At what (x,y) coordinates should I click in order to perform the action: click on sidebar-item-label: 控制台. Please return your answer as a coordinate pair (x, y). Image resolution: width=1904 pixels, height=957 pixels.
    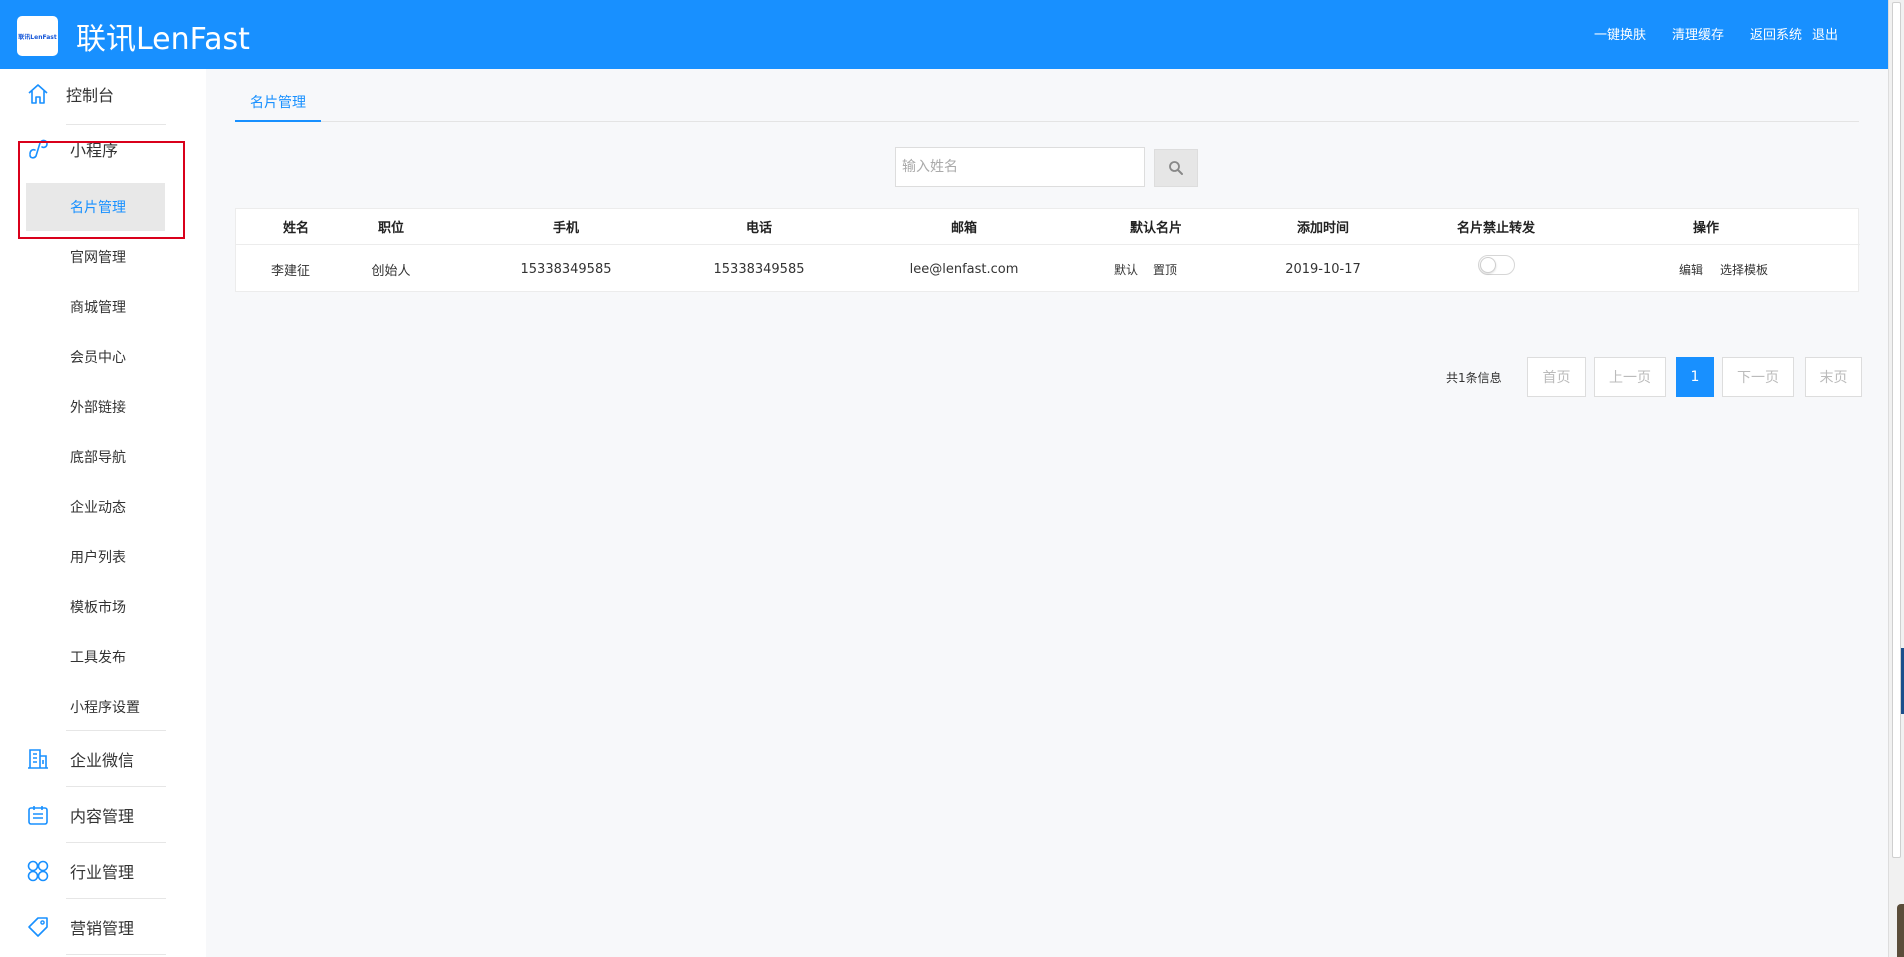
    Looking at the image, I should click on (90, 95).